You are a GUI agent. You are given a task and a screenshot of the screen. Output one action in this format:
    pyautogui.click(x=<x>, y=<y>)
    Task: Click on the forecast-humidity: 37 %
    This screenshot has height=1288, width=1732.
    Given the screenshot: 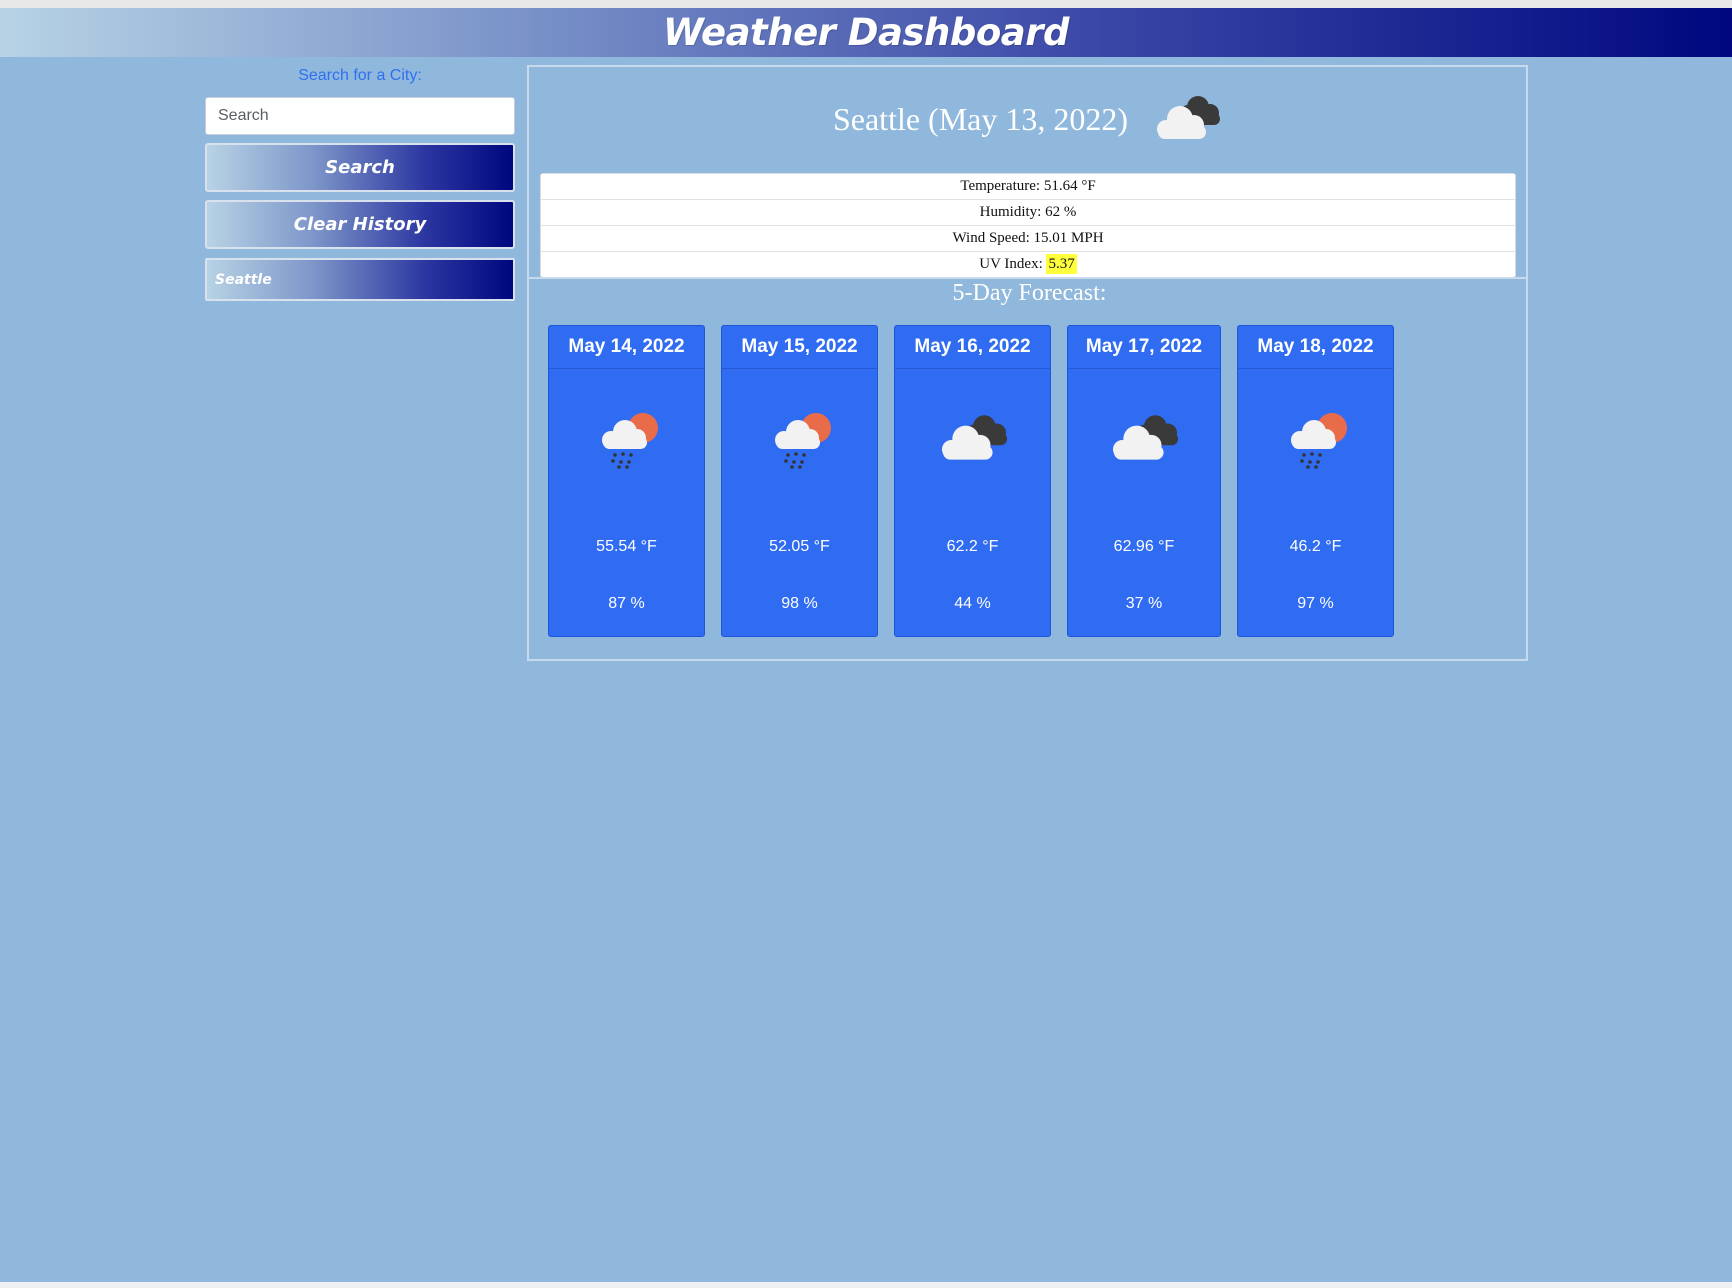 What is the action you would take?
    pyautogui.click(x=1144, y=603)
    